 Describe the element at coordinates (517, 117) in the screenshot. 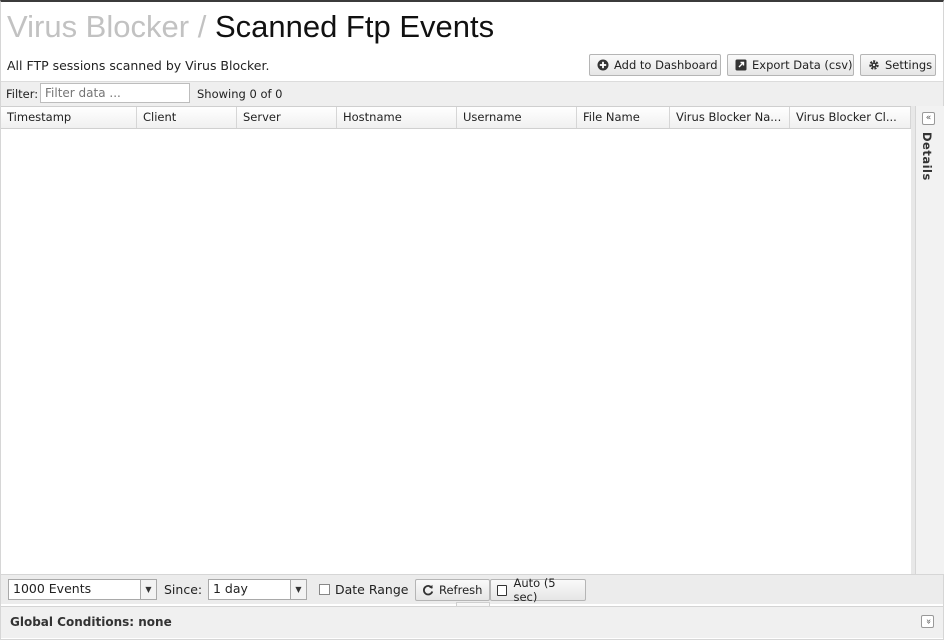

I see `column-header-username: Username` at that location.